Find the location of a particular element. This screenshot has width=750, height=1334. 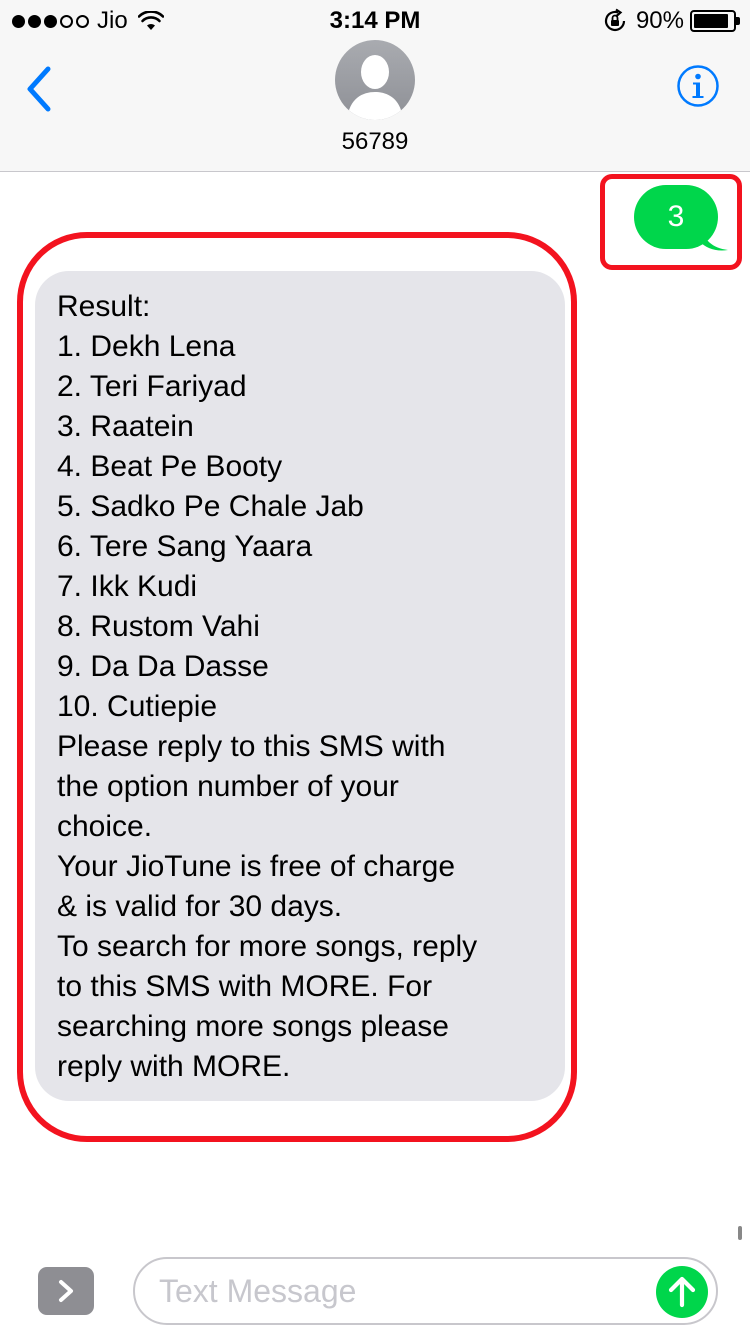

battery-icon is located at coordinates (715, 21).